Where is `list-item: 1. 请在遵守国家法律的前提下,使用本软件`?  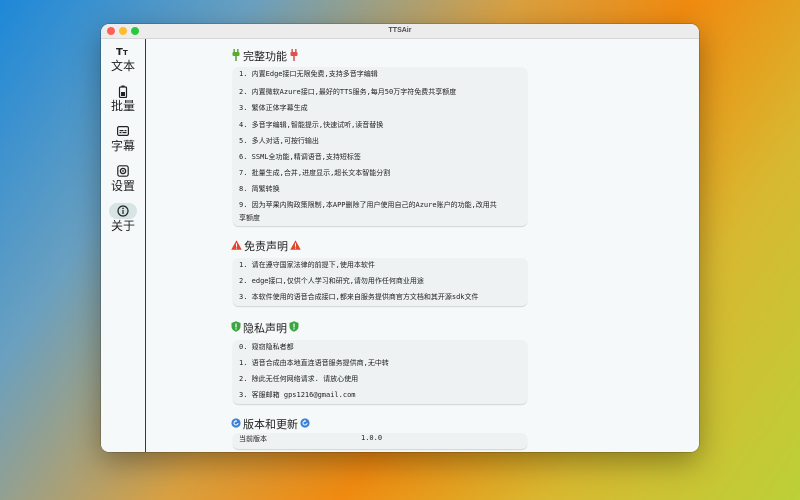 list-item: 1. 请在遵守国家法律的前提下,使用本软件 is located at coordinates (307, 265).